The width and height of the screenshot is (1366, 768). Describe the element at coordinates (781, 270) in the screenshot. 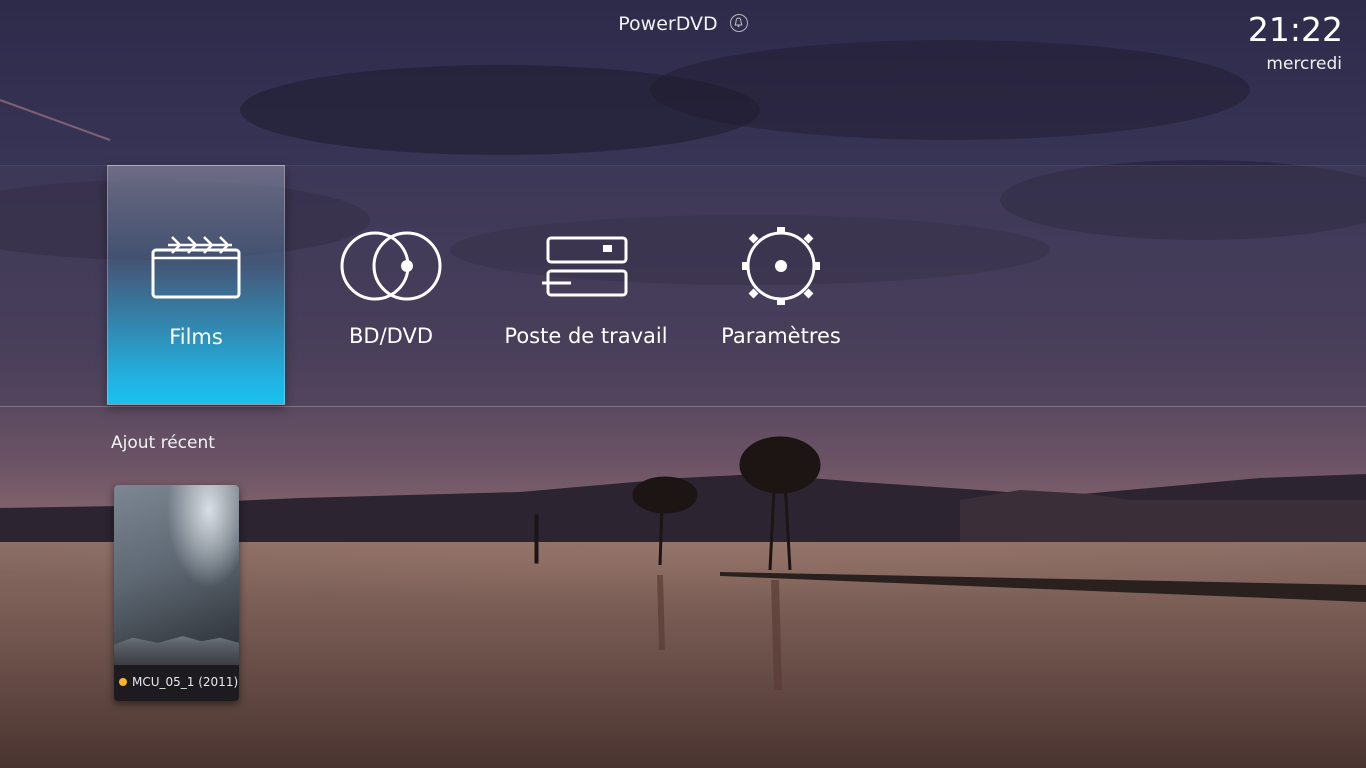

I see `gear-icon` at that location.